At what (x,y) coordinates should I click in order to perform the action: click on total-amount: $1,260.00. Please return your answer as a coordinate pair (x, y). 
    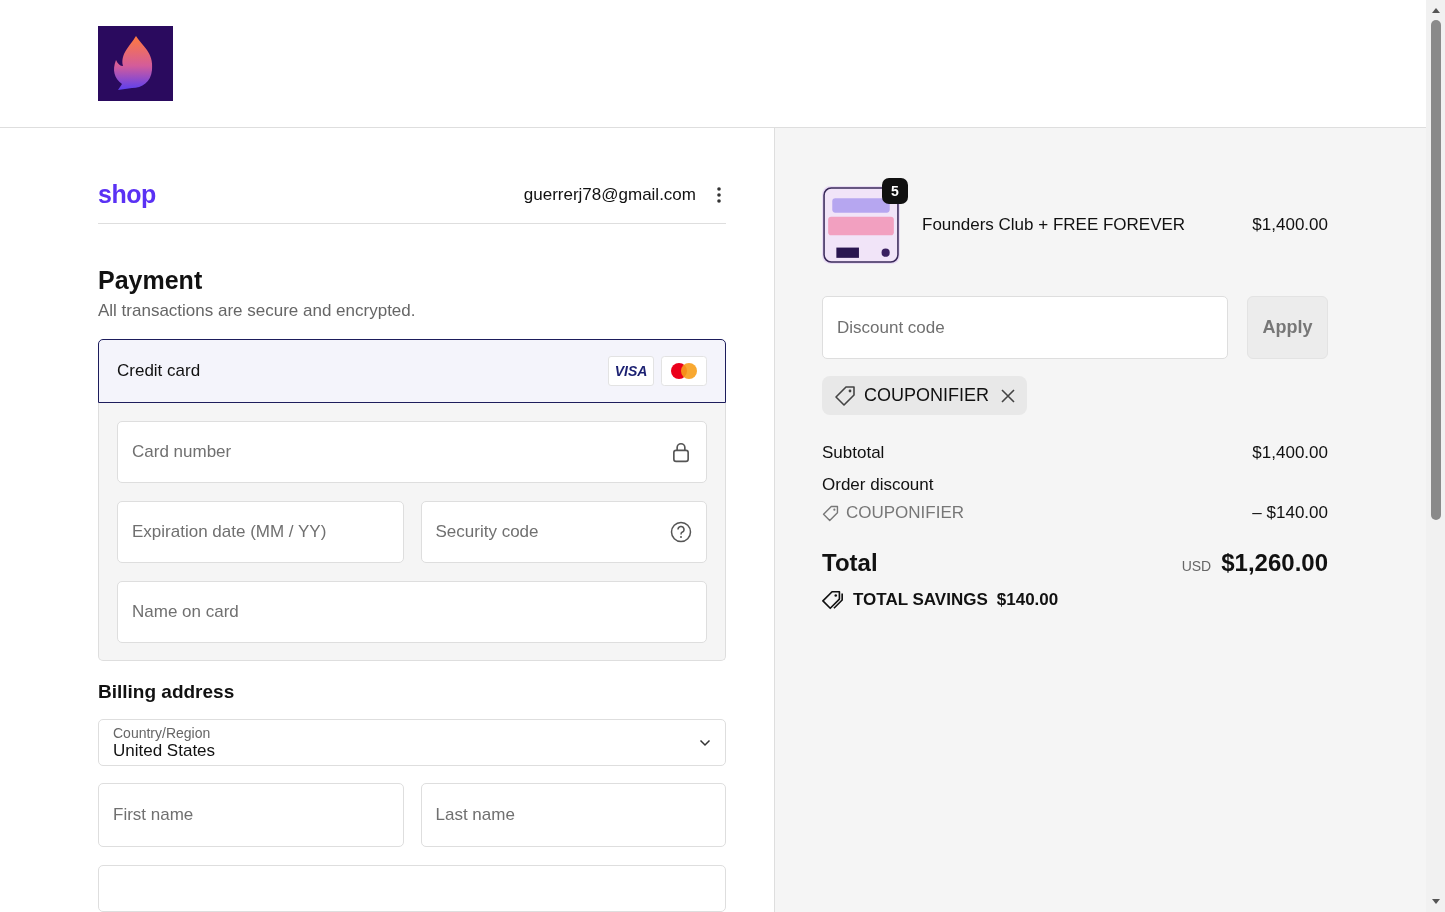
    Looking at the image, I should click on (1274, 563).